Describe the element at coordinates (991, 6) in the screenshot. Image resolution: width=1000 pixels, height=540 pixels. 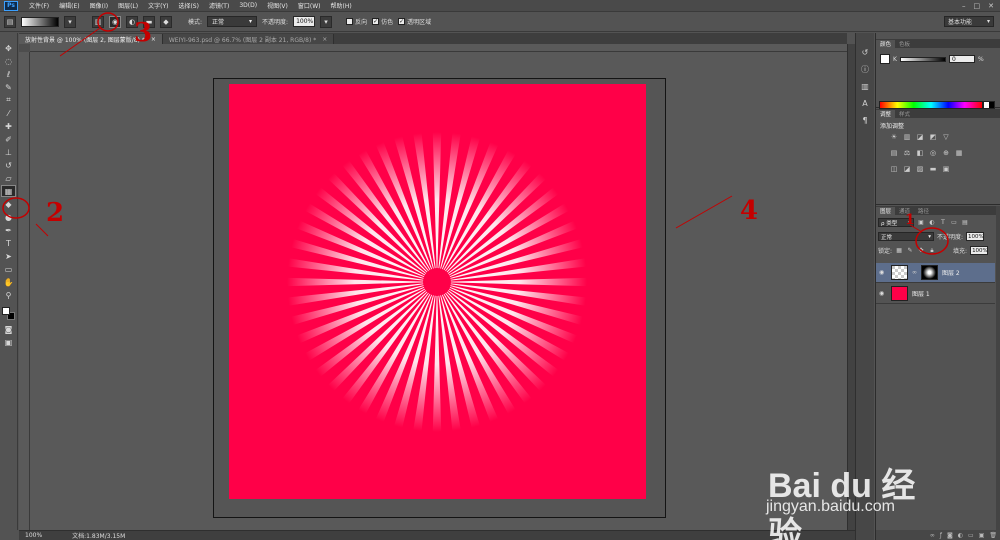
I see `close-icon: ✕` at that location.